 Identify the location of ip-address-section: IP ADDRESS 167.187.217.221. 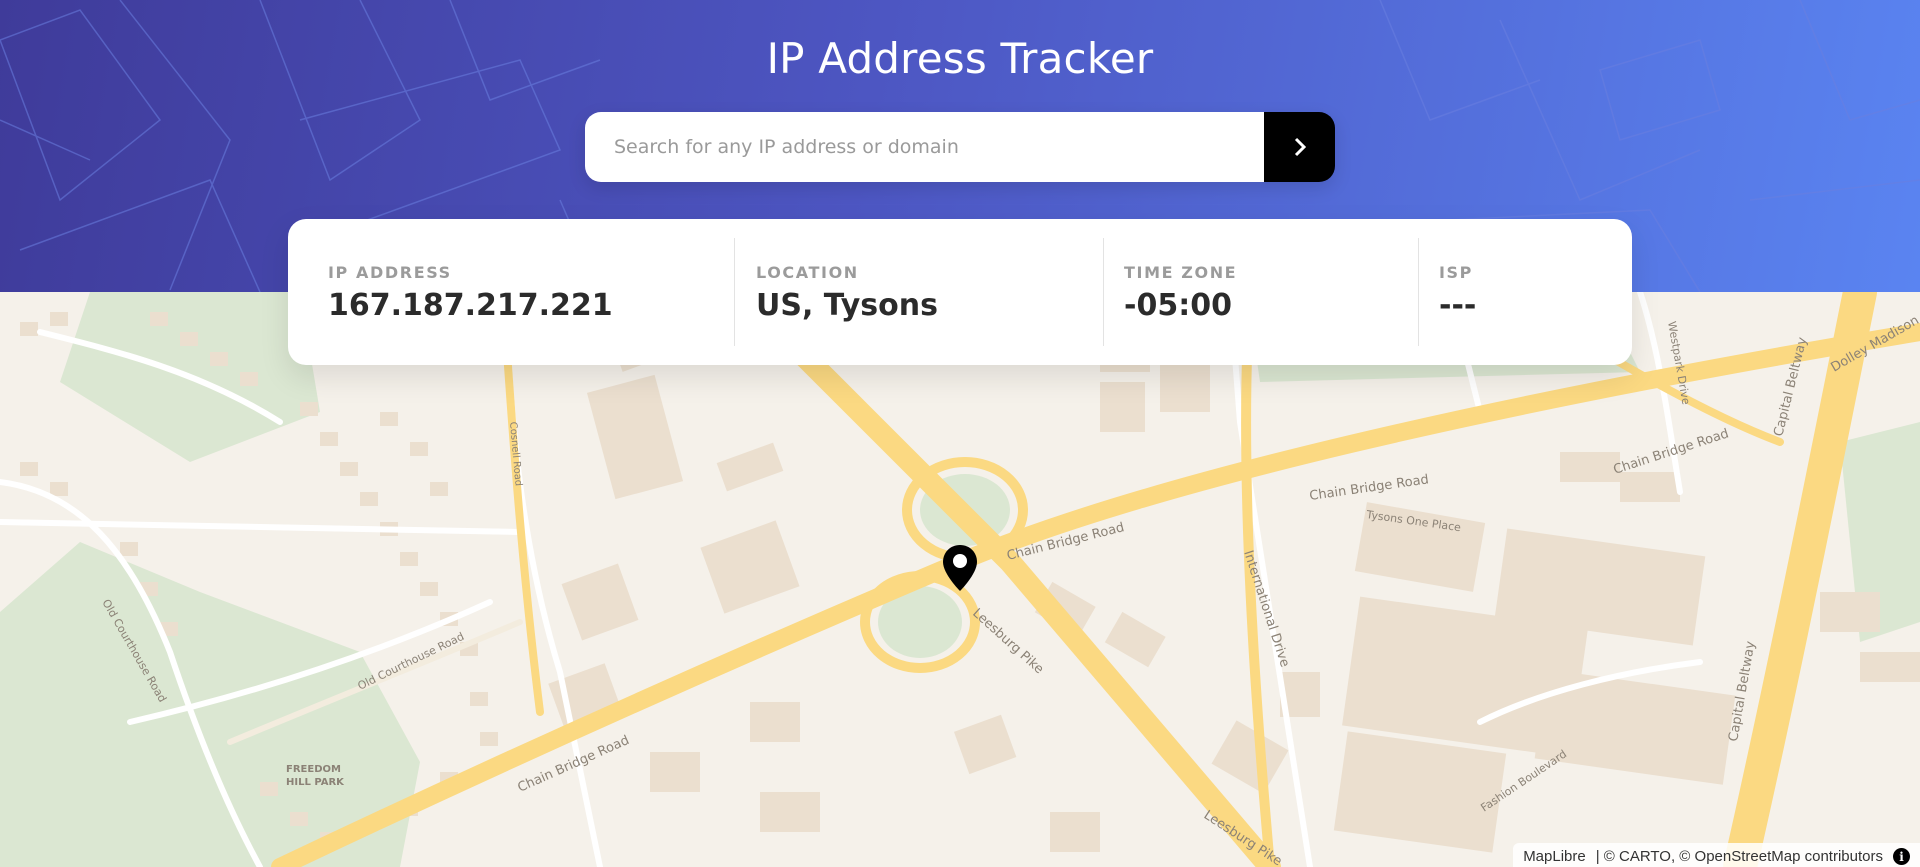
(470, 292).